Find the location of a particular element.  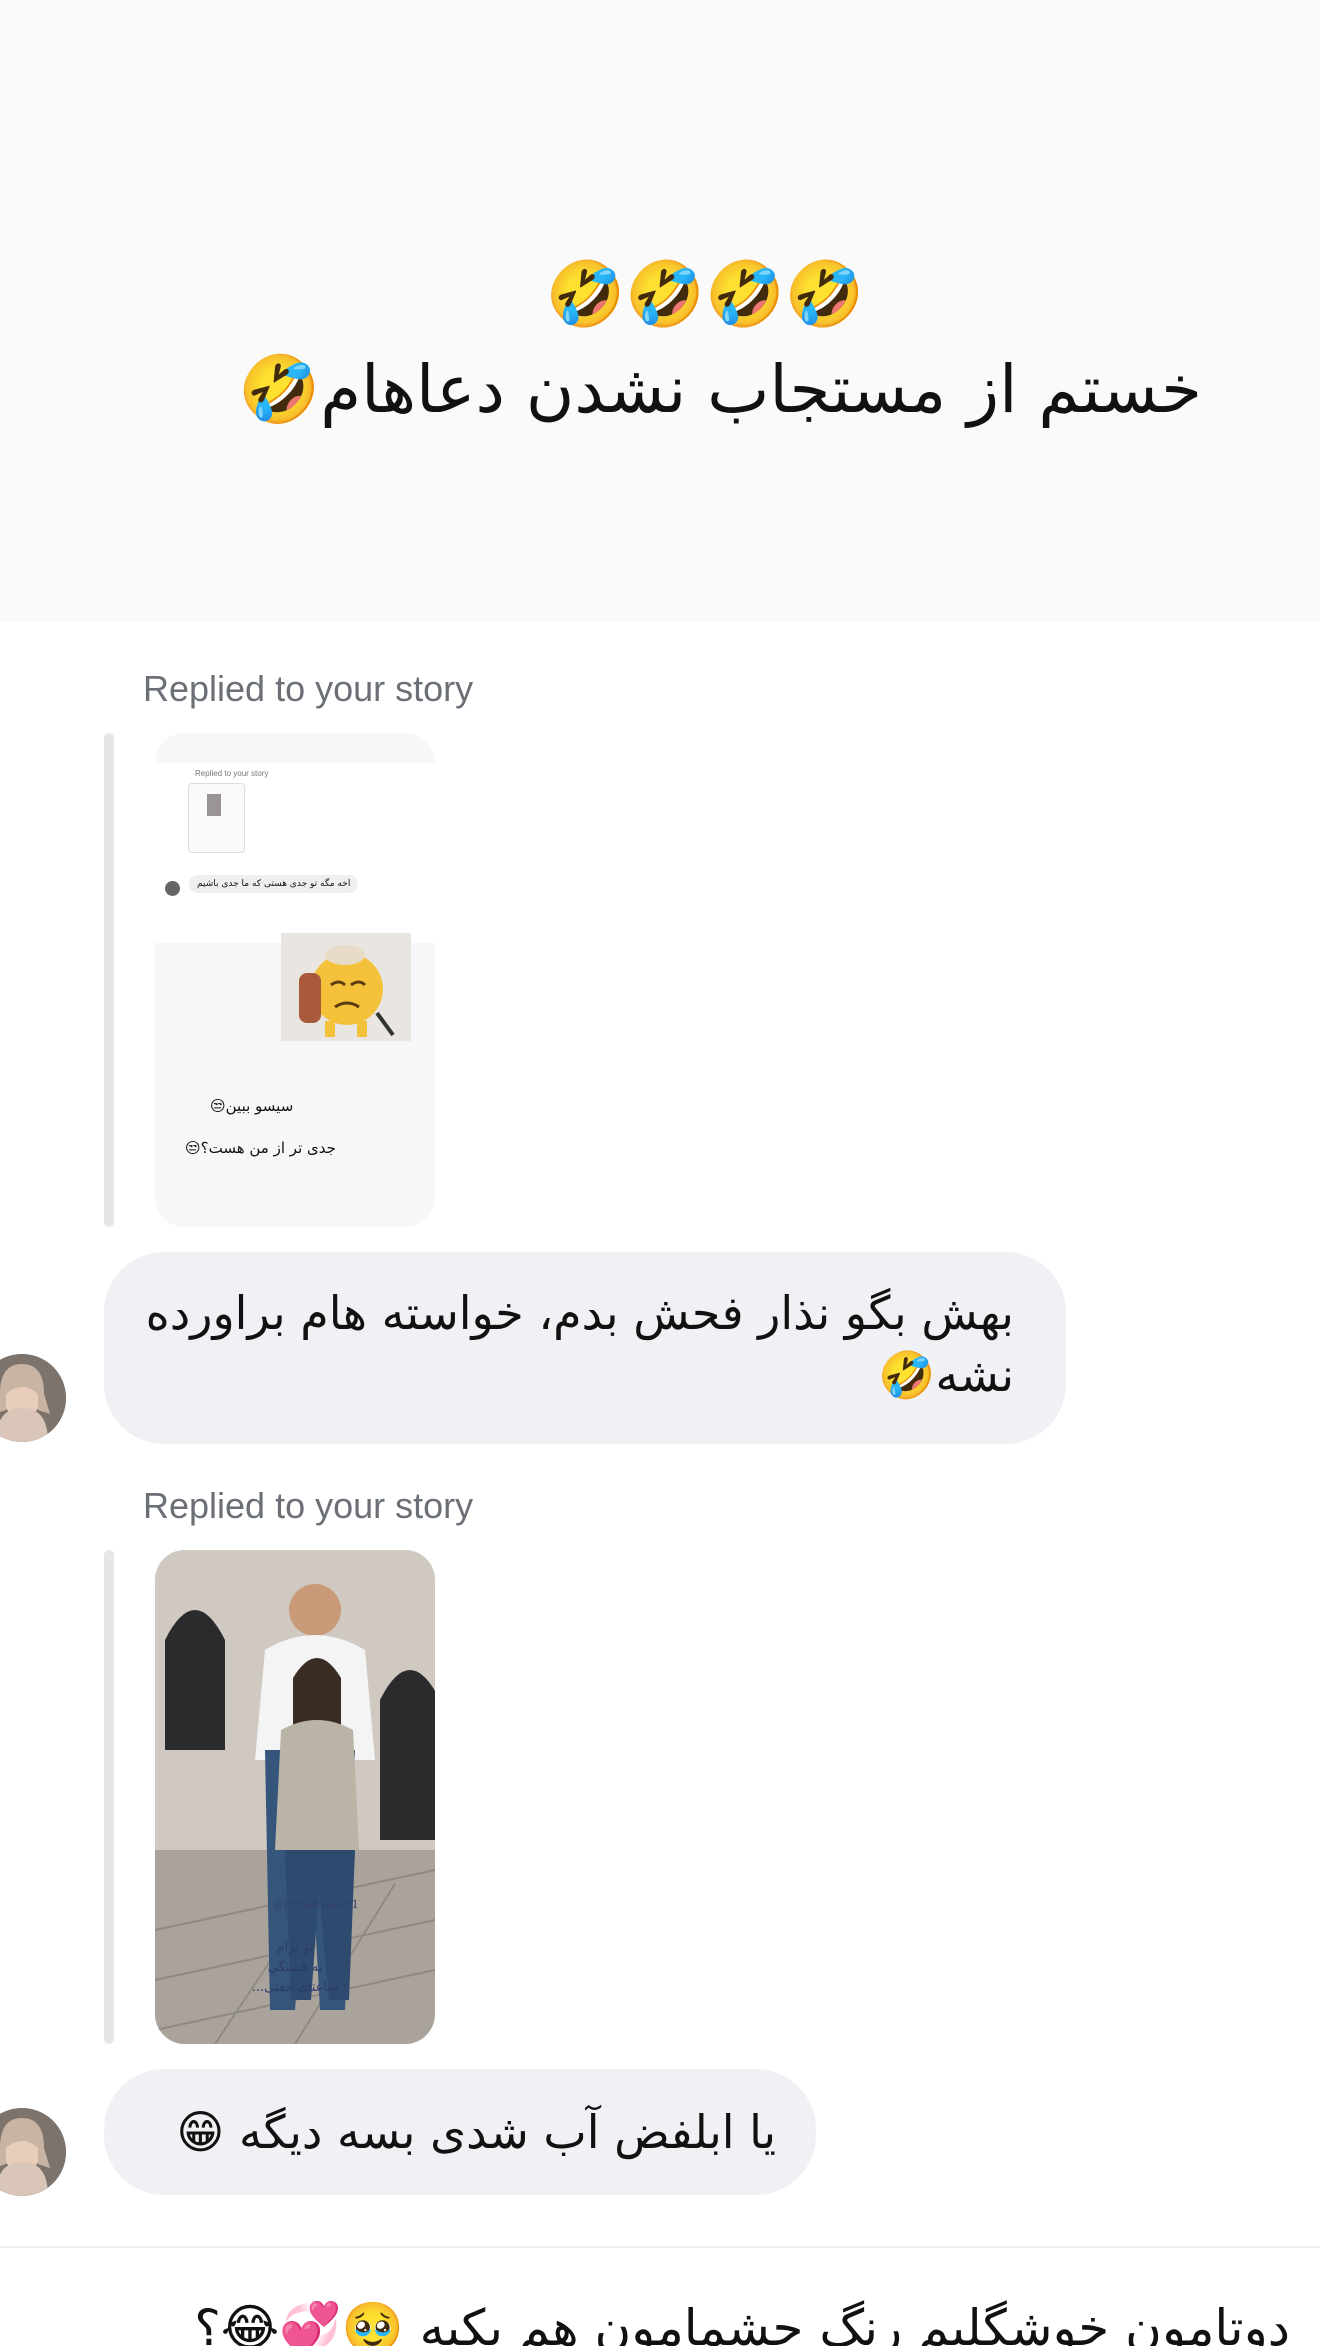

story-emojis: 🤣🤣🤣🤣 is located at coordinates (705, 295).